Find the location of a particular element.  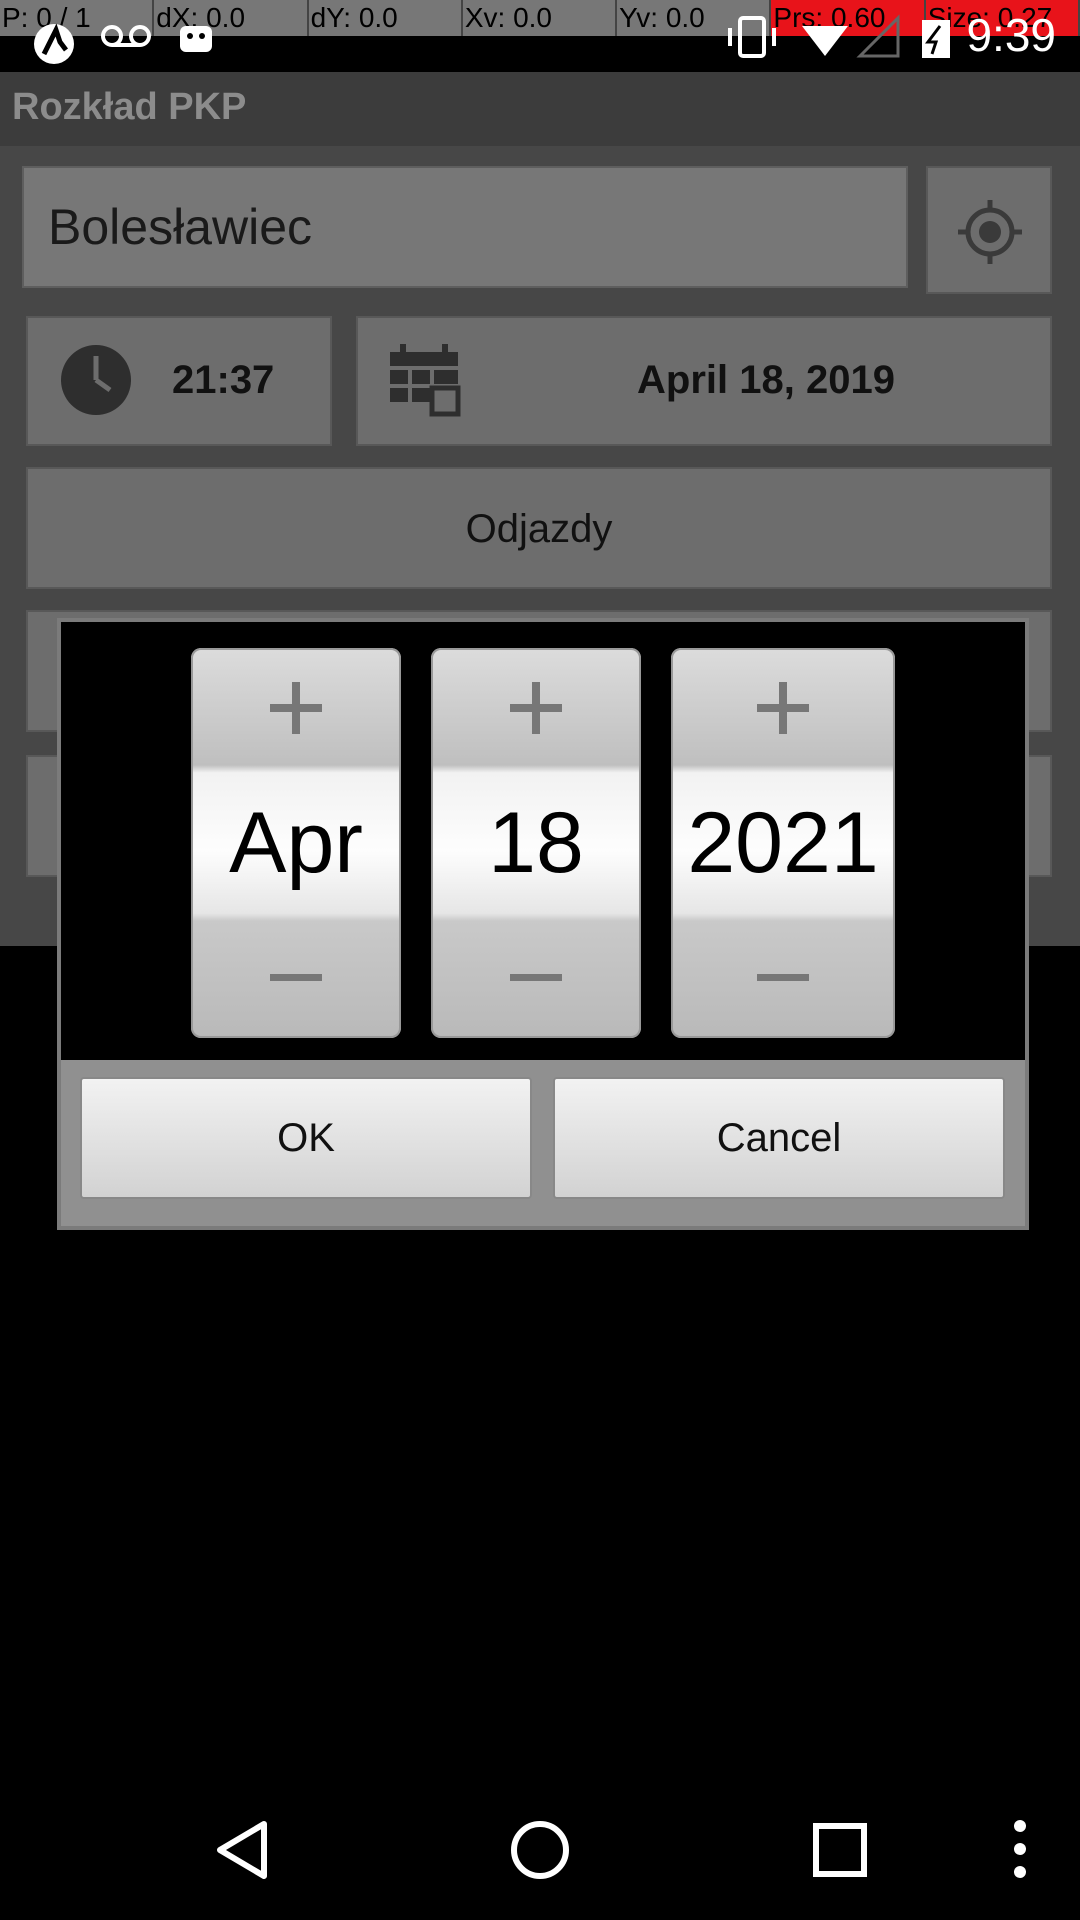

departures-button: Odjazdy is located at coordinates (539, 528).